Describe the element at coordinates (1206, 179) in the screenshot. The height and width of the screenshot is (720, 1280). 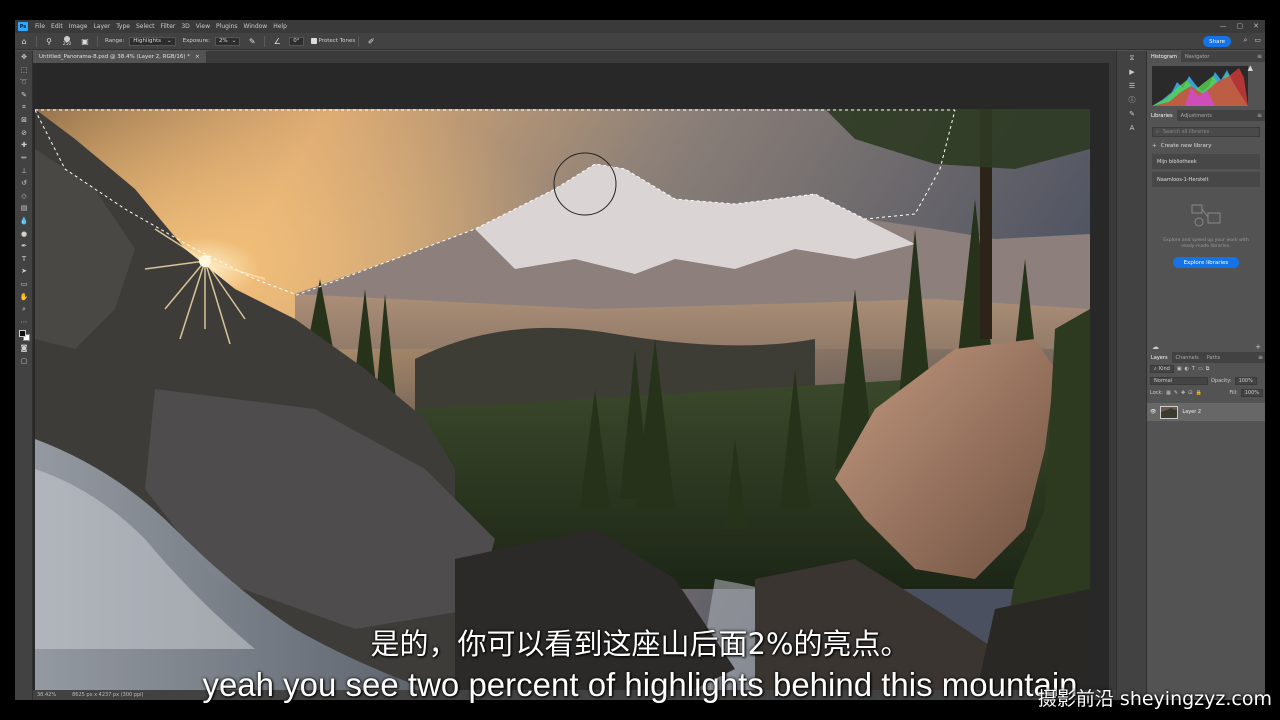
I see `library-item: Naamloos-1-Herstelt` at that location.